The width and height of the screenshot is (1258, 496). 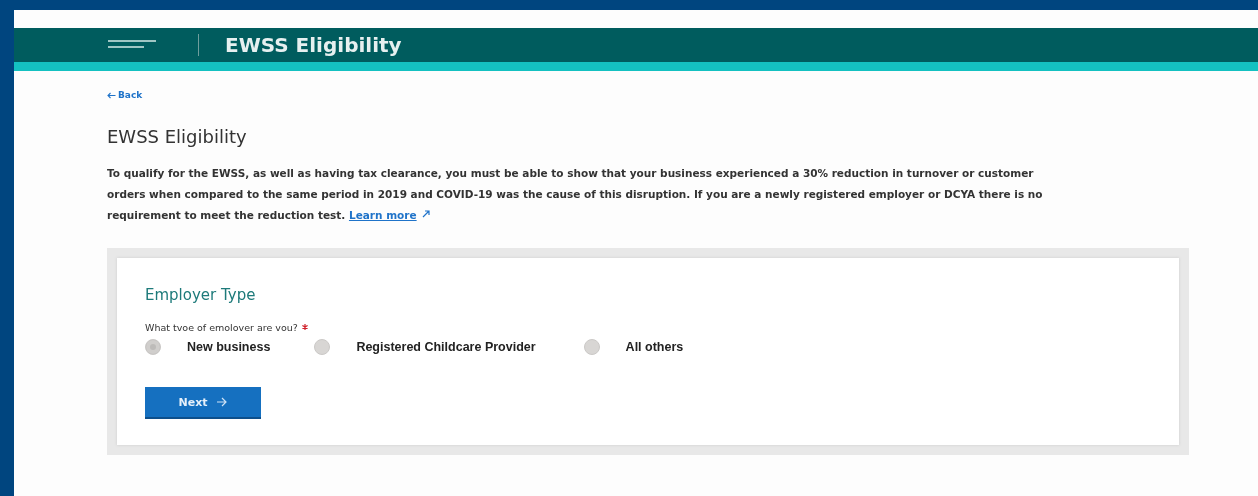 What do you see at coordinates (203, 403) in the screenshot?
I see `next-button: Next` at bounding box center [203, 403].